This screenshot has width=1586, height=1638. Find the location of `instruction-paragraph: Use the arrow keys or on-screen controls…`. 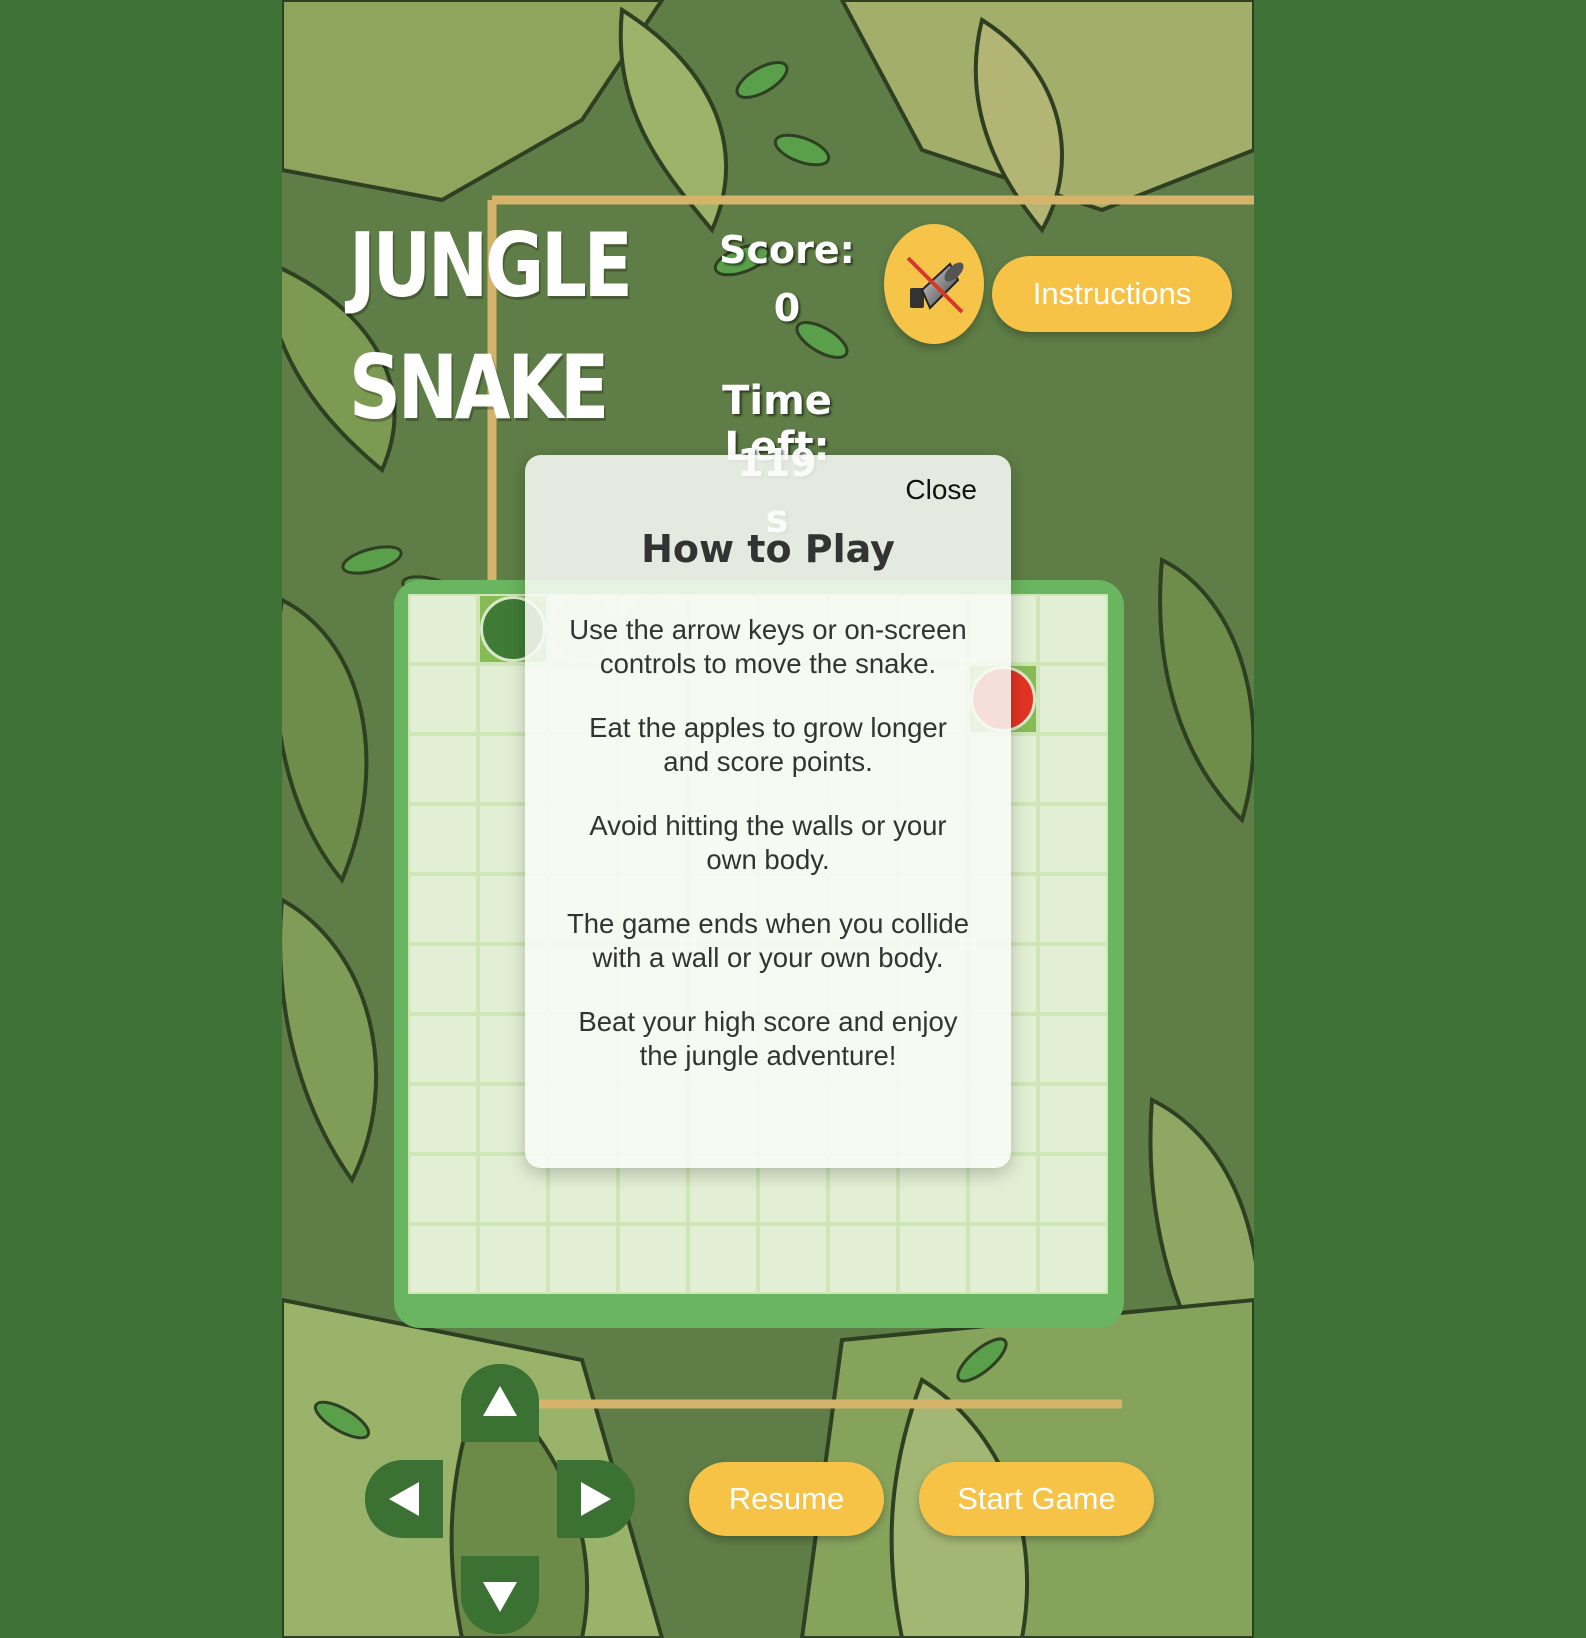

instruction-paragraph: Use the arrow keys or on-screen controls… is located at coordinates (768, 646).